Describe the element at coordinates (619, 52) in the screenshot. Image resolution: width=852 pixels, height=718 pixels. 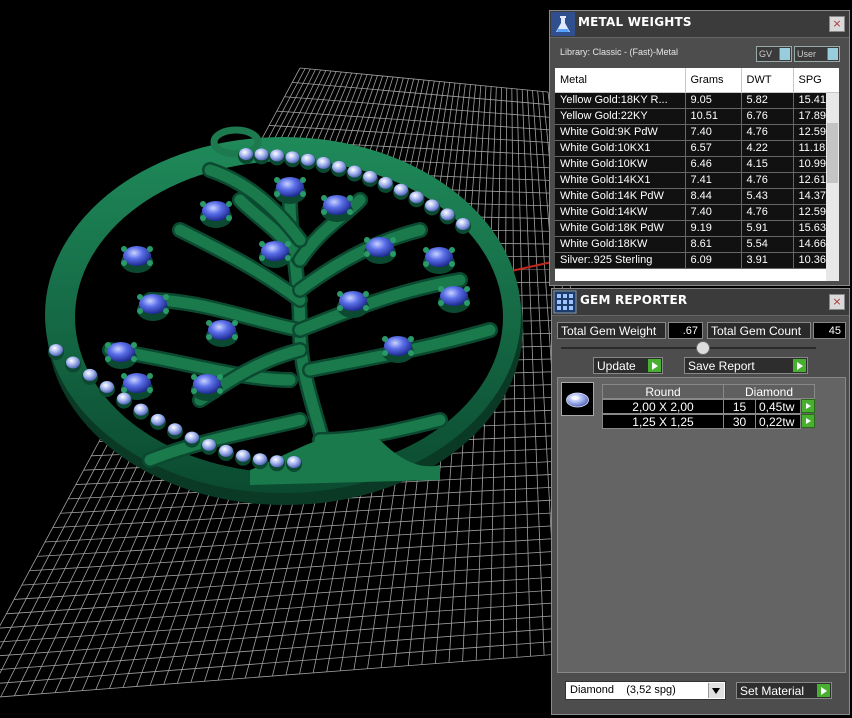
I see `library-label: Library: Classic - (Fast)-Metal` at that location.